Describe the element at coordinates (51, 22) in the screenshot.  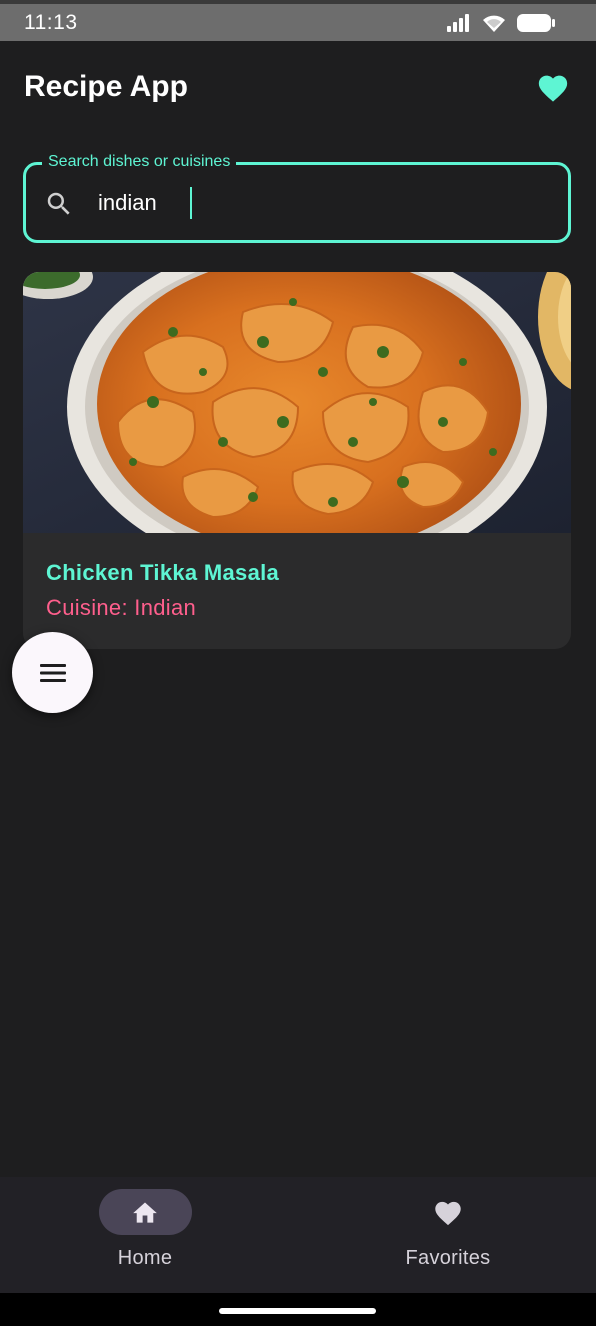
I see `status-time: 11:13` at that location.